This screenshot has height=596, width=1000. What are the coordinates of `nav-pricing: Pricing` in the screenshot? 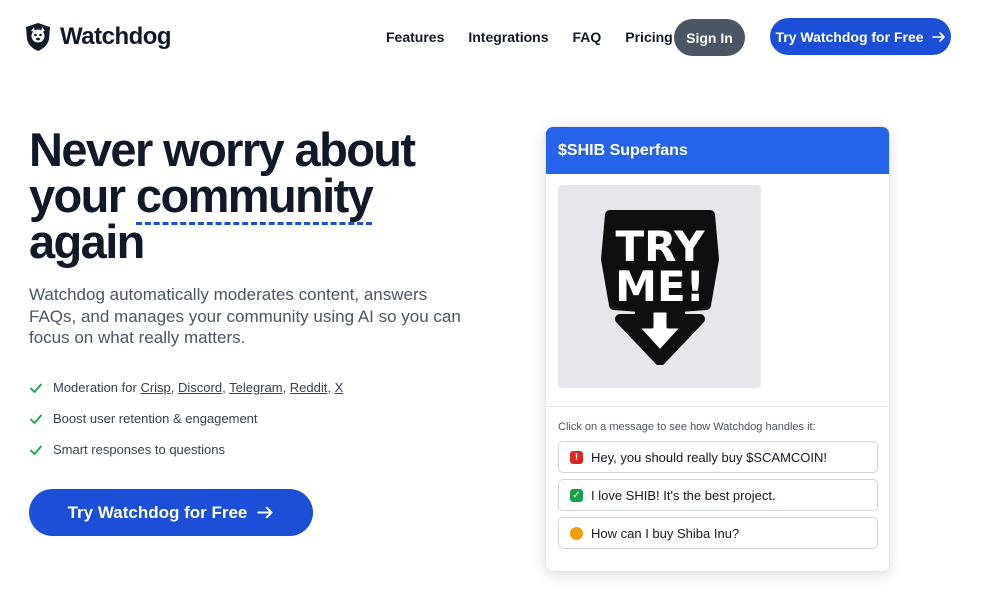 It's located at (648, 37).